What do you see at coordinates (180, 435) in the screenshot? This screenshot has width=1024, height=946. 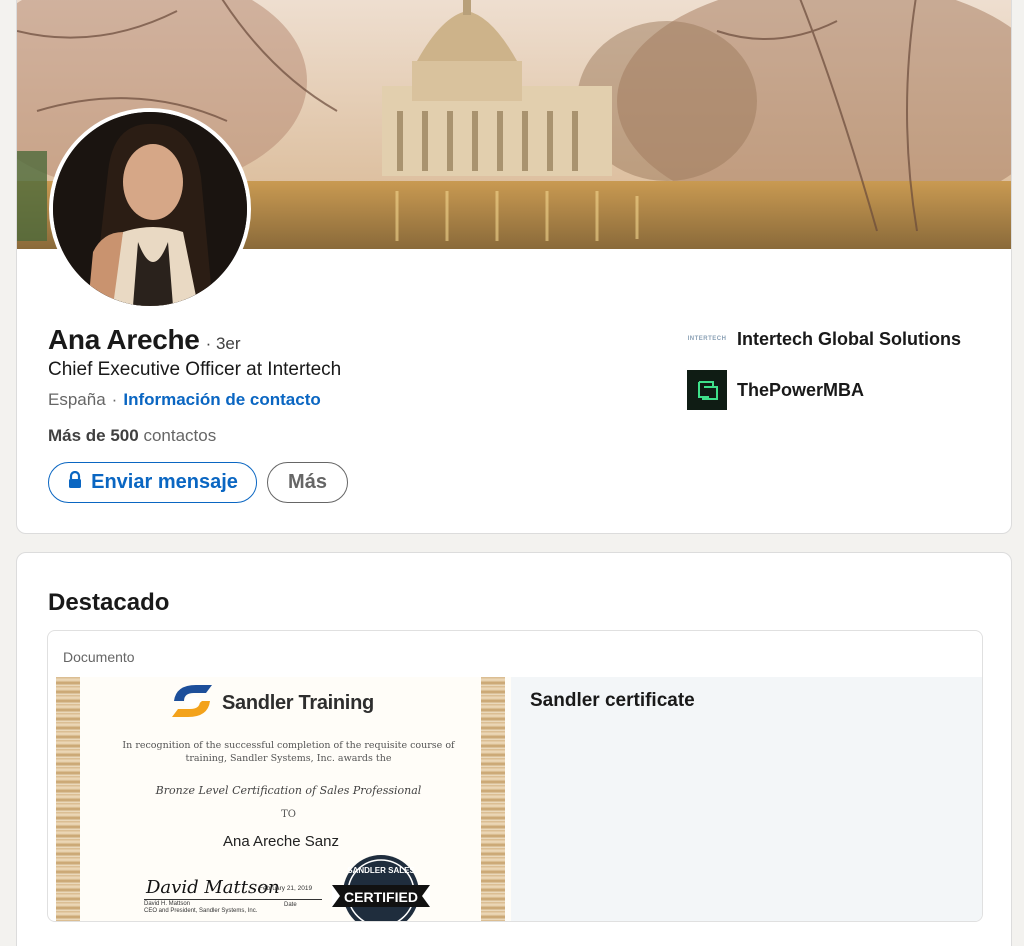 I see `connections-label: contactos` at bounding box center [180, 435].